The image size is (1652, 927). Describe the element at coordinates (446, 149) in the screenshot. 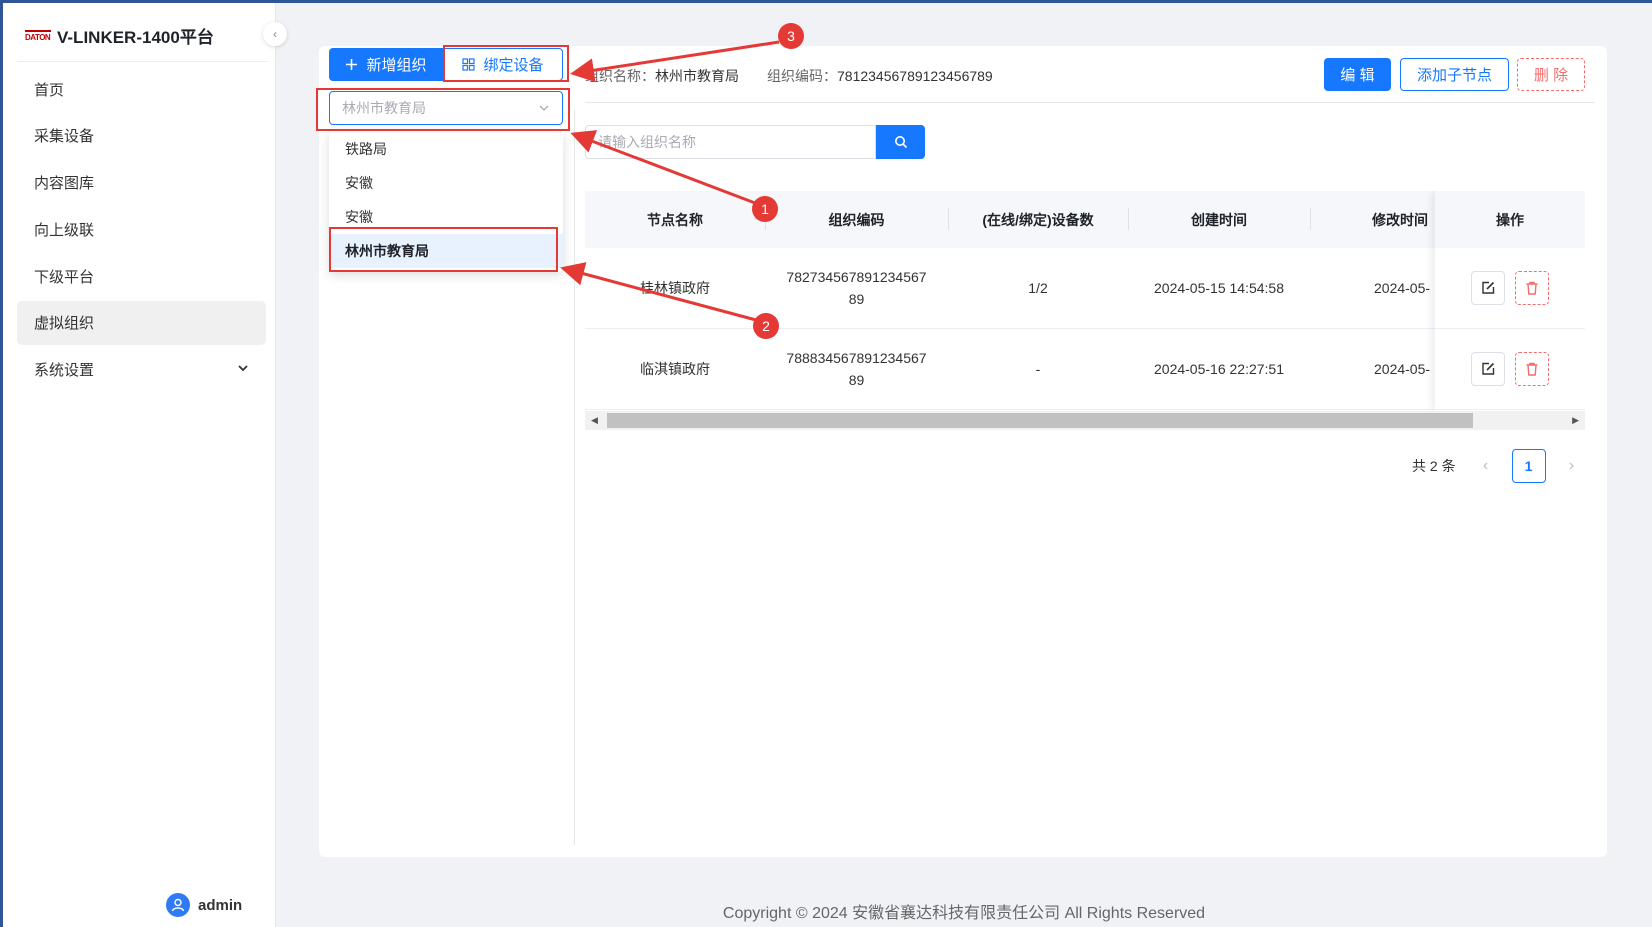

I see `dropdown-option: 铁路局` at that location.